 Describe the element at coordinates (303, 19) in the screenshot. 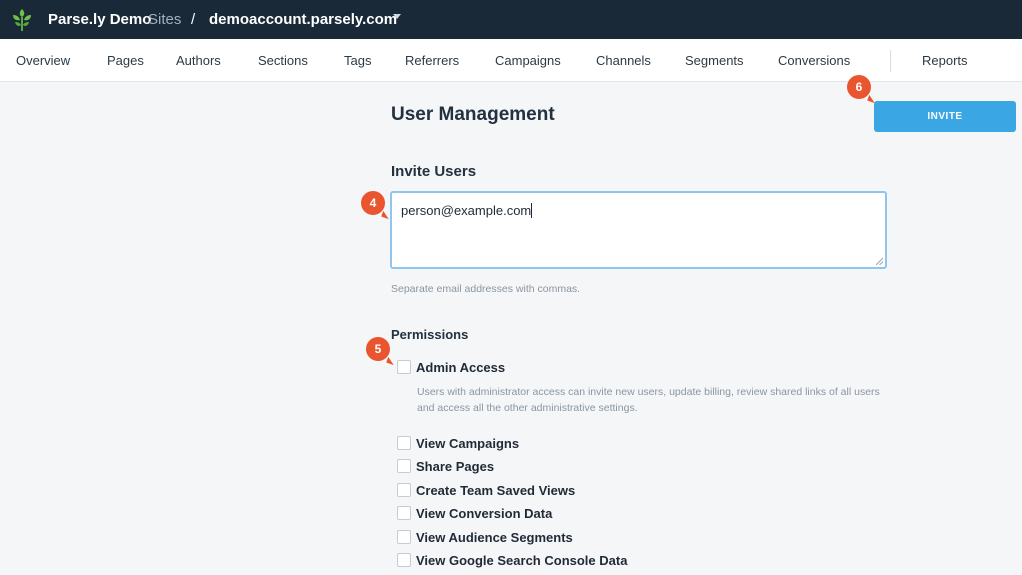

I see `site-domain: demoaccount.parsely.com` at that location.